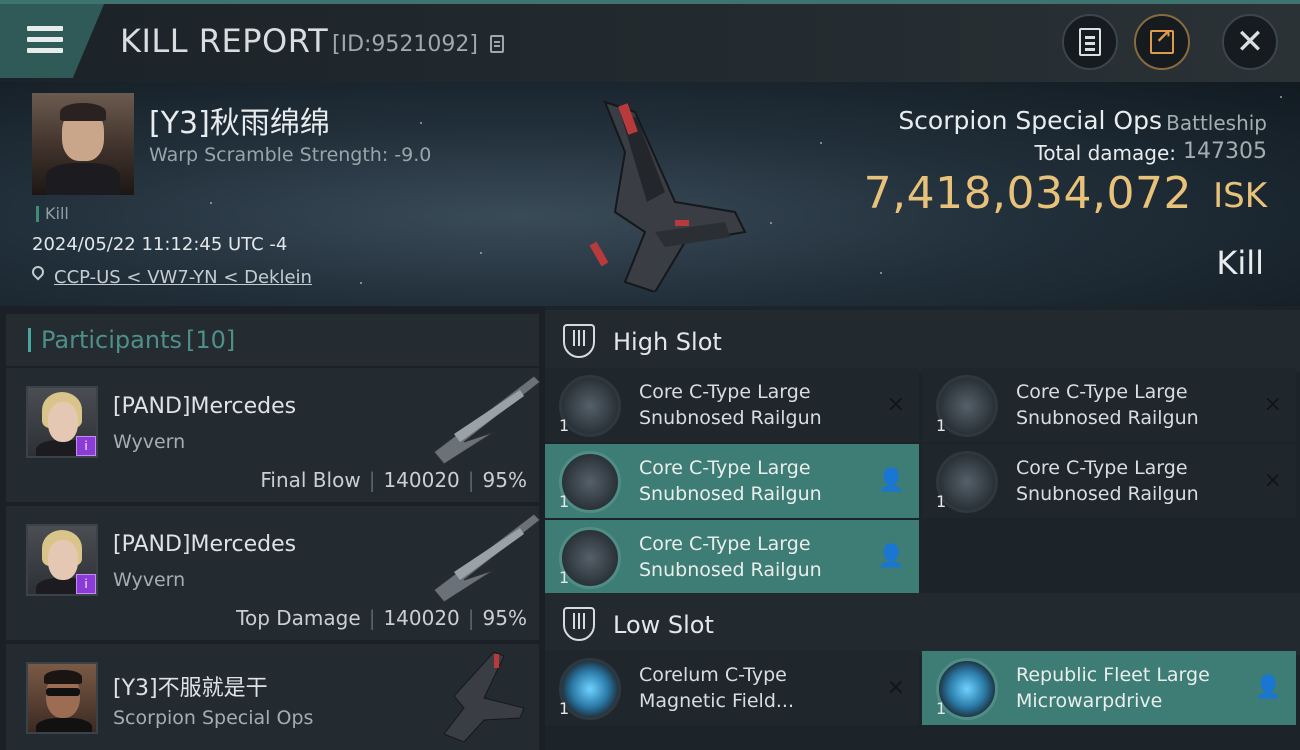 The image size is (1300, 750). What do you see at coordinates (1105, 153) in the screenshot?
I see `total-damage-label: Total damage:` at bounding box center [1105, 153].